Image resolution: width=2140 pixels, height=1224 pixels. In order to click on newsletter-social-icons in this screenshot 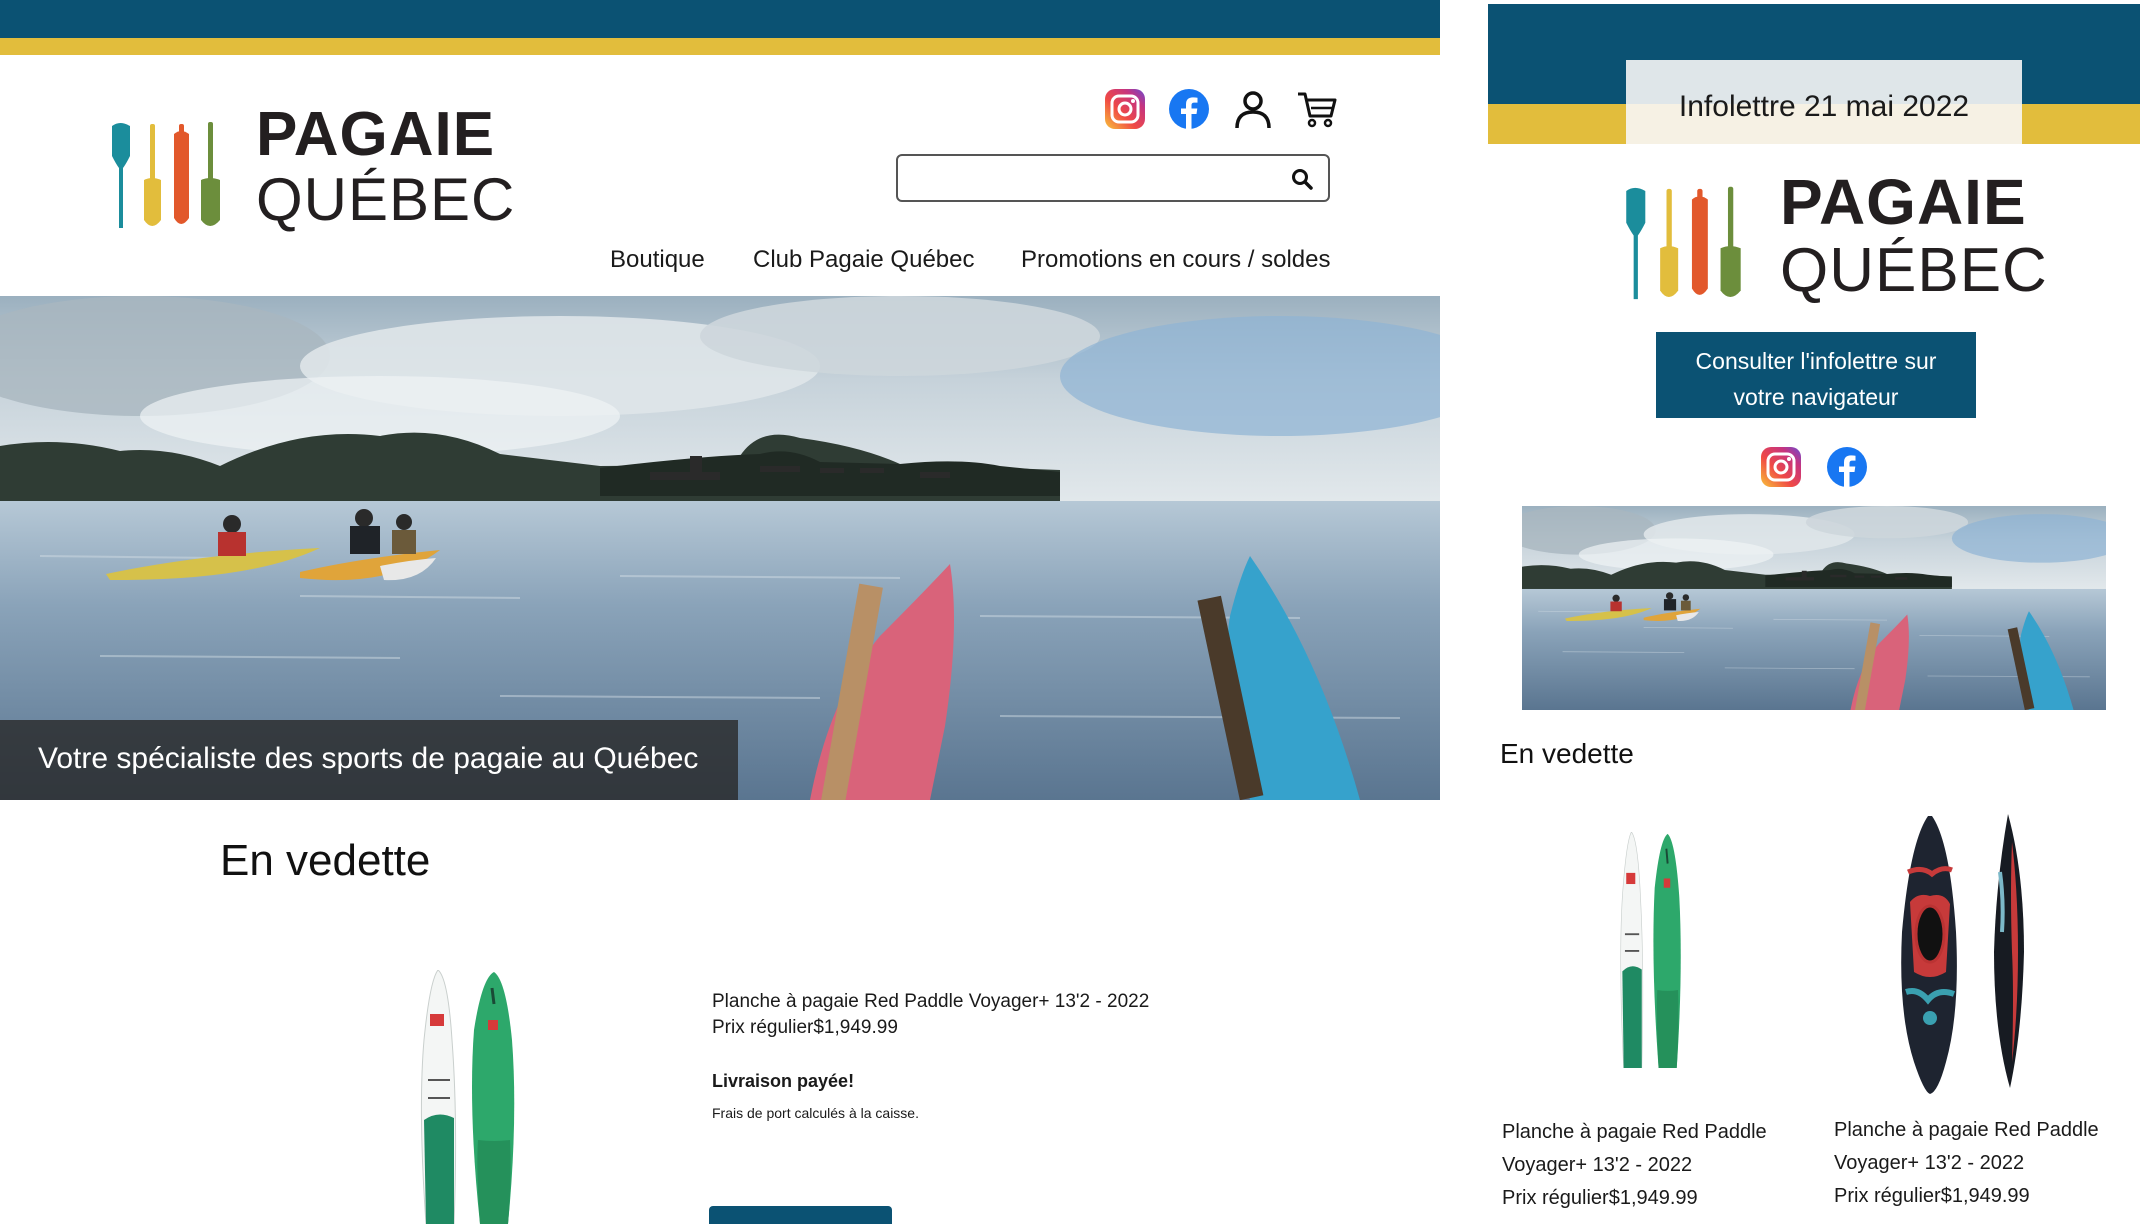, I will do `click(1814, 467)`.